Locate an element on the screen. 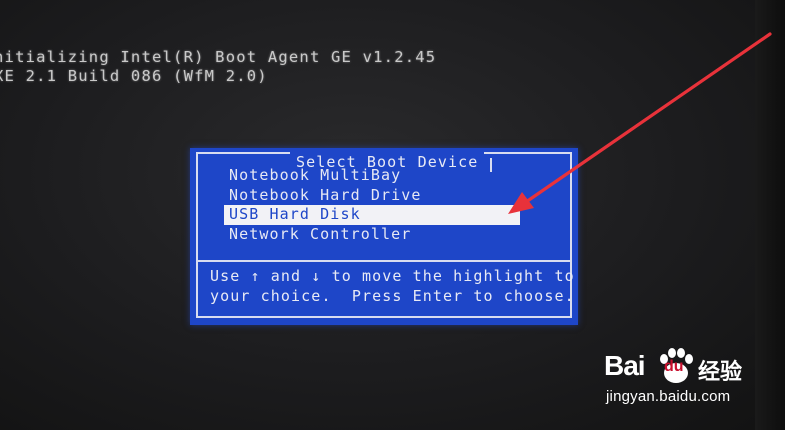  watermark-jingyan-text: 经验 is located at coordinates (720, 372).